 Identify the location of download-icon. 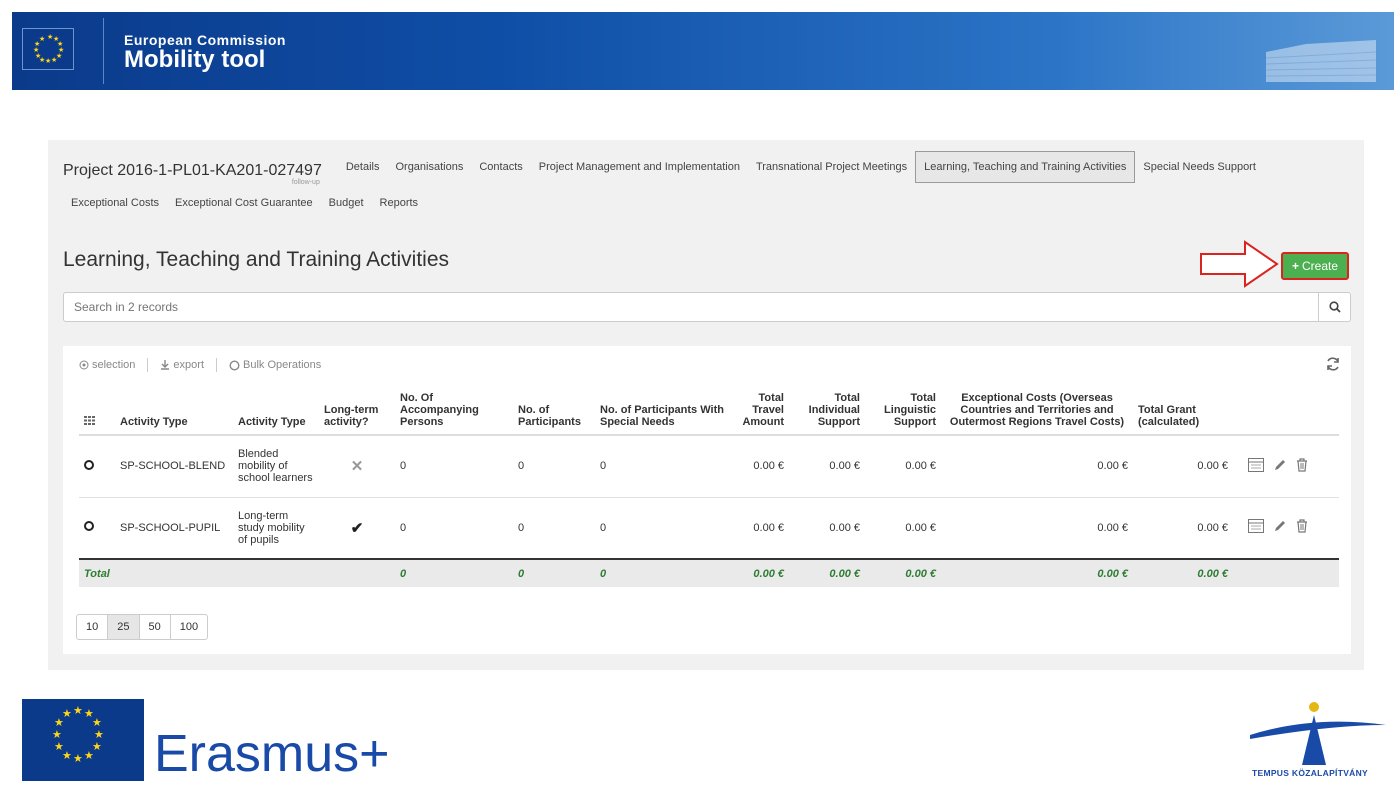
(165, 365).